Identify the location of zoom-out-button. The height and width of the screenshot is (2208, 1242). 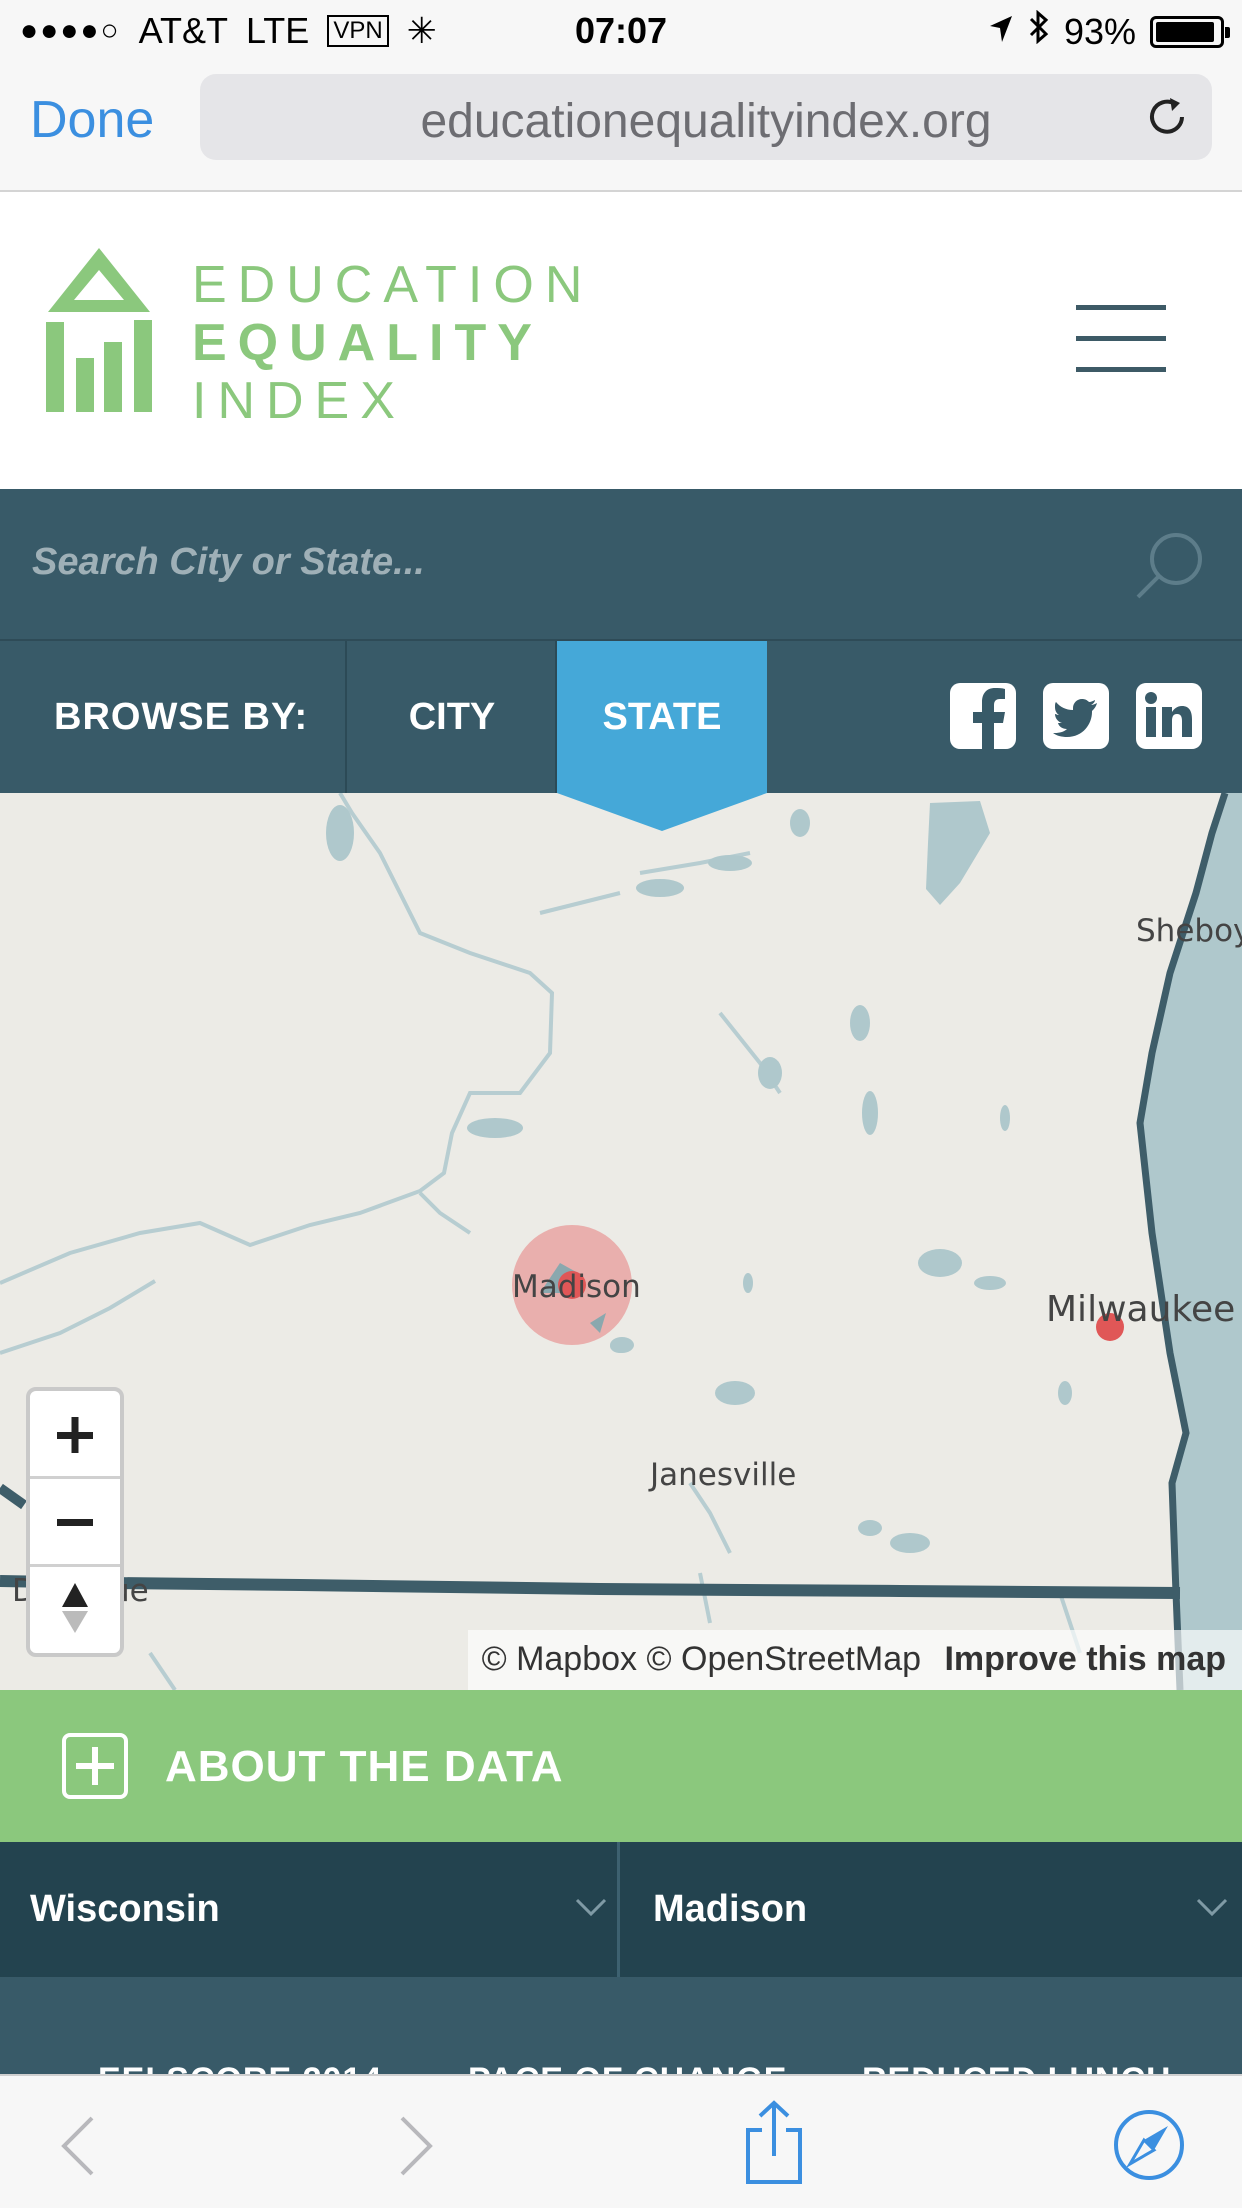
(75, 1523).